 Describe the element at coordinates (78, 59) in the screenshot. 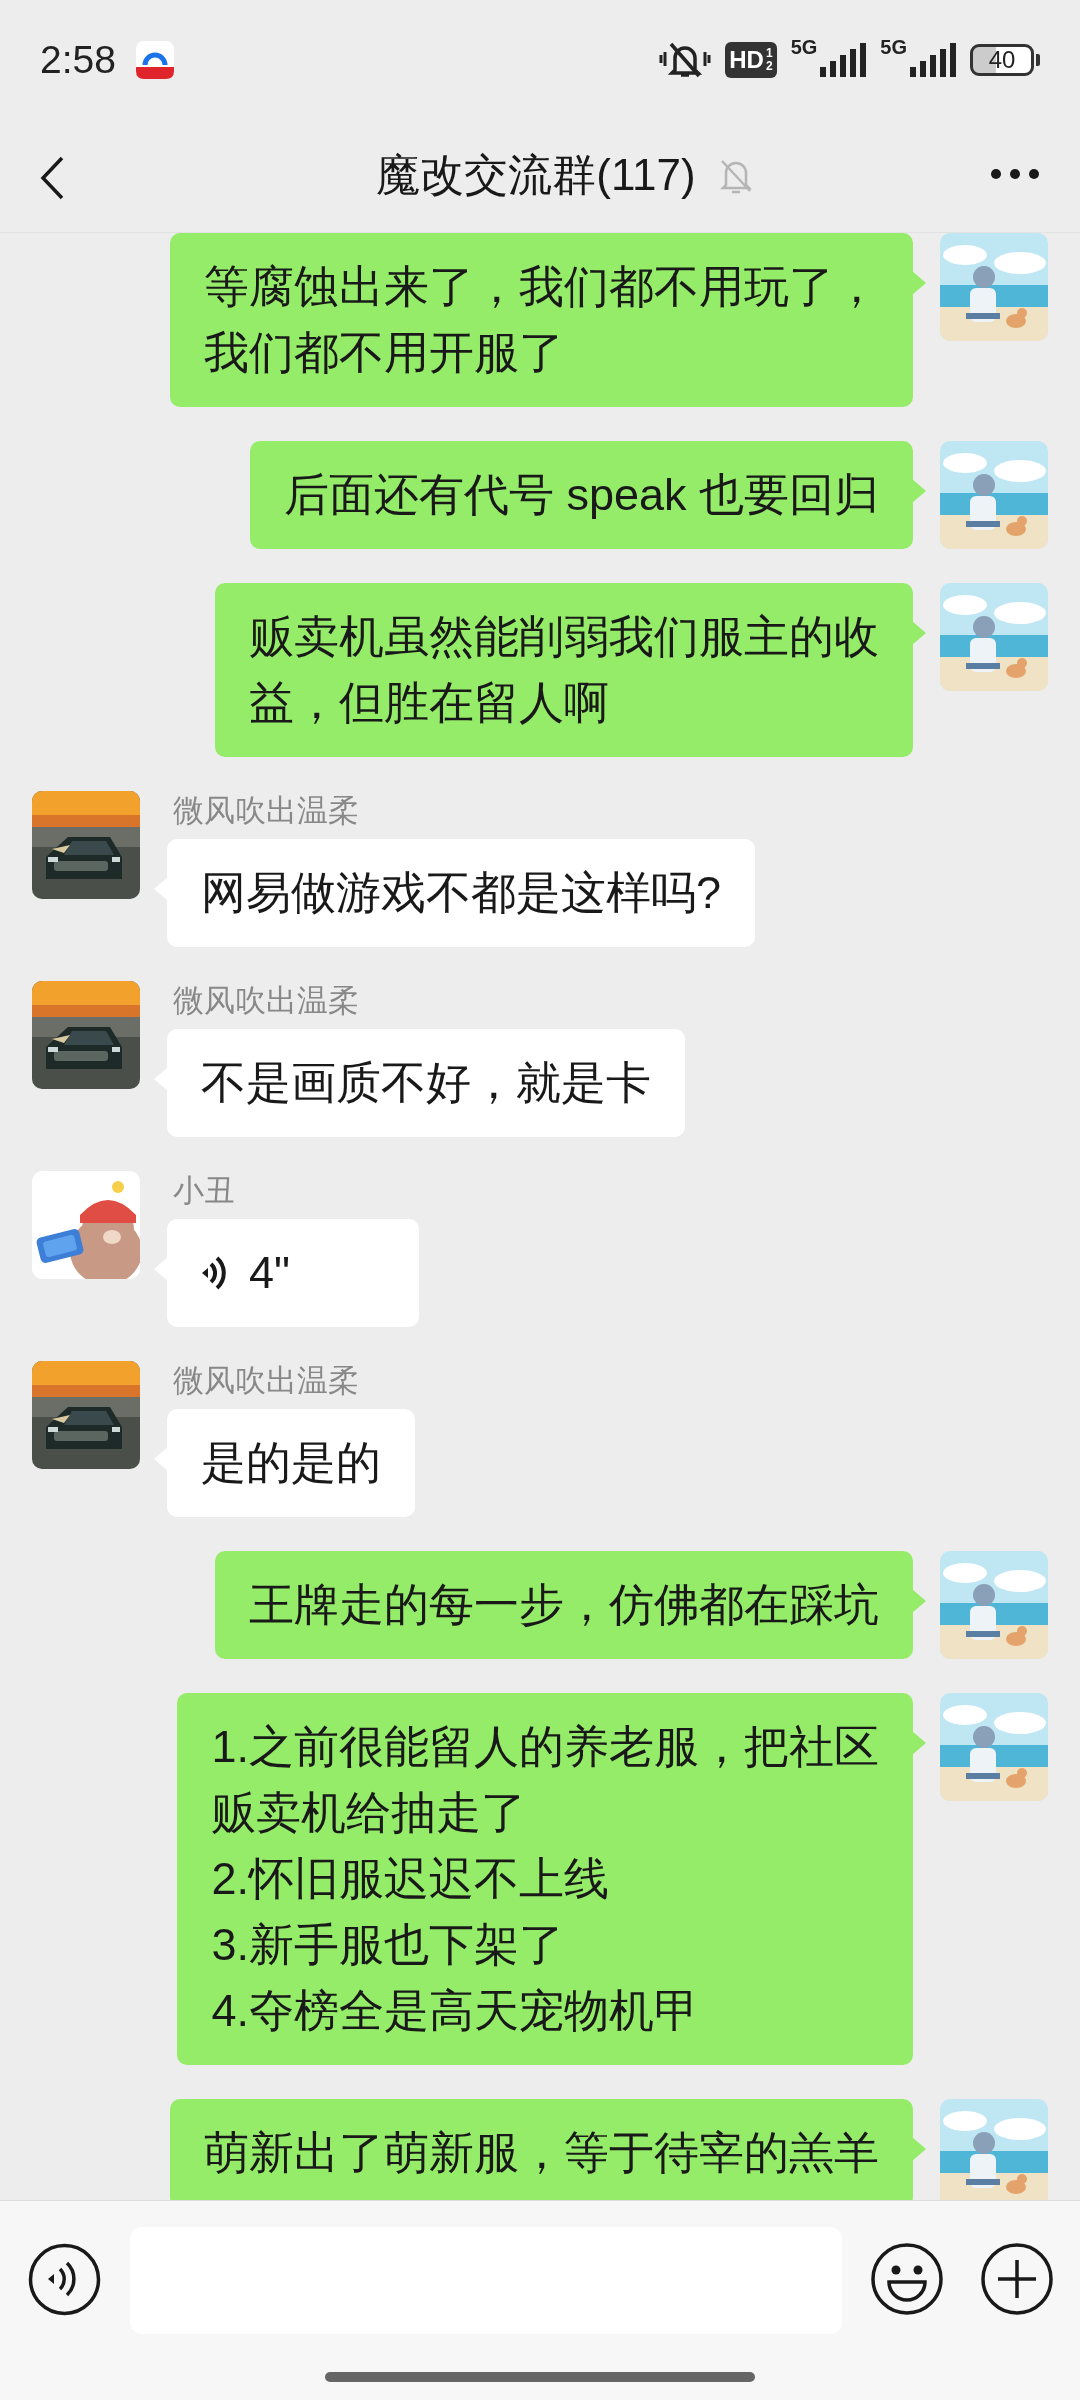

I see `status-time: 2:58` at that location.